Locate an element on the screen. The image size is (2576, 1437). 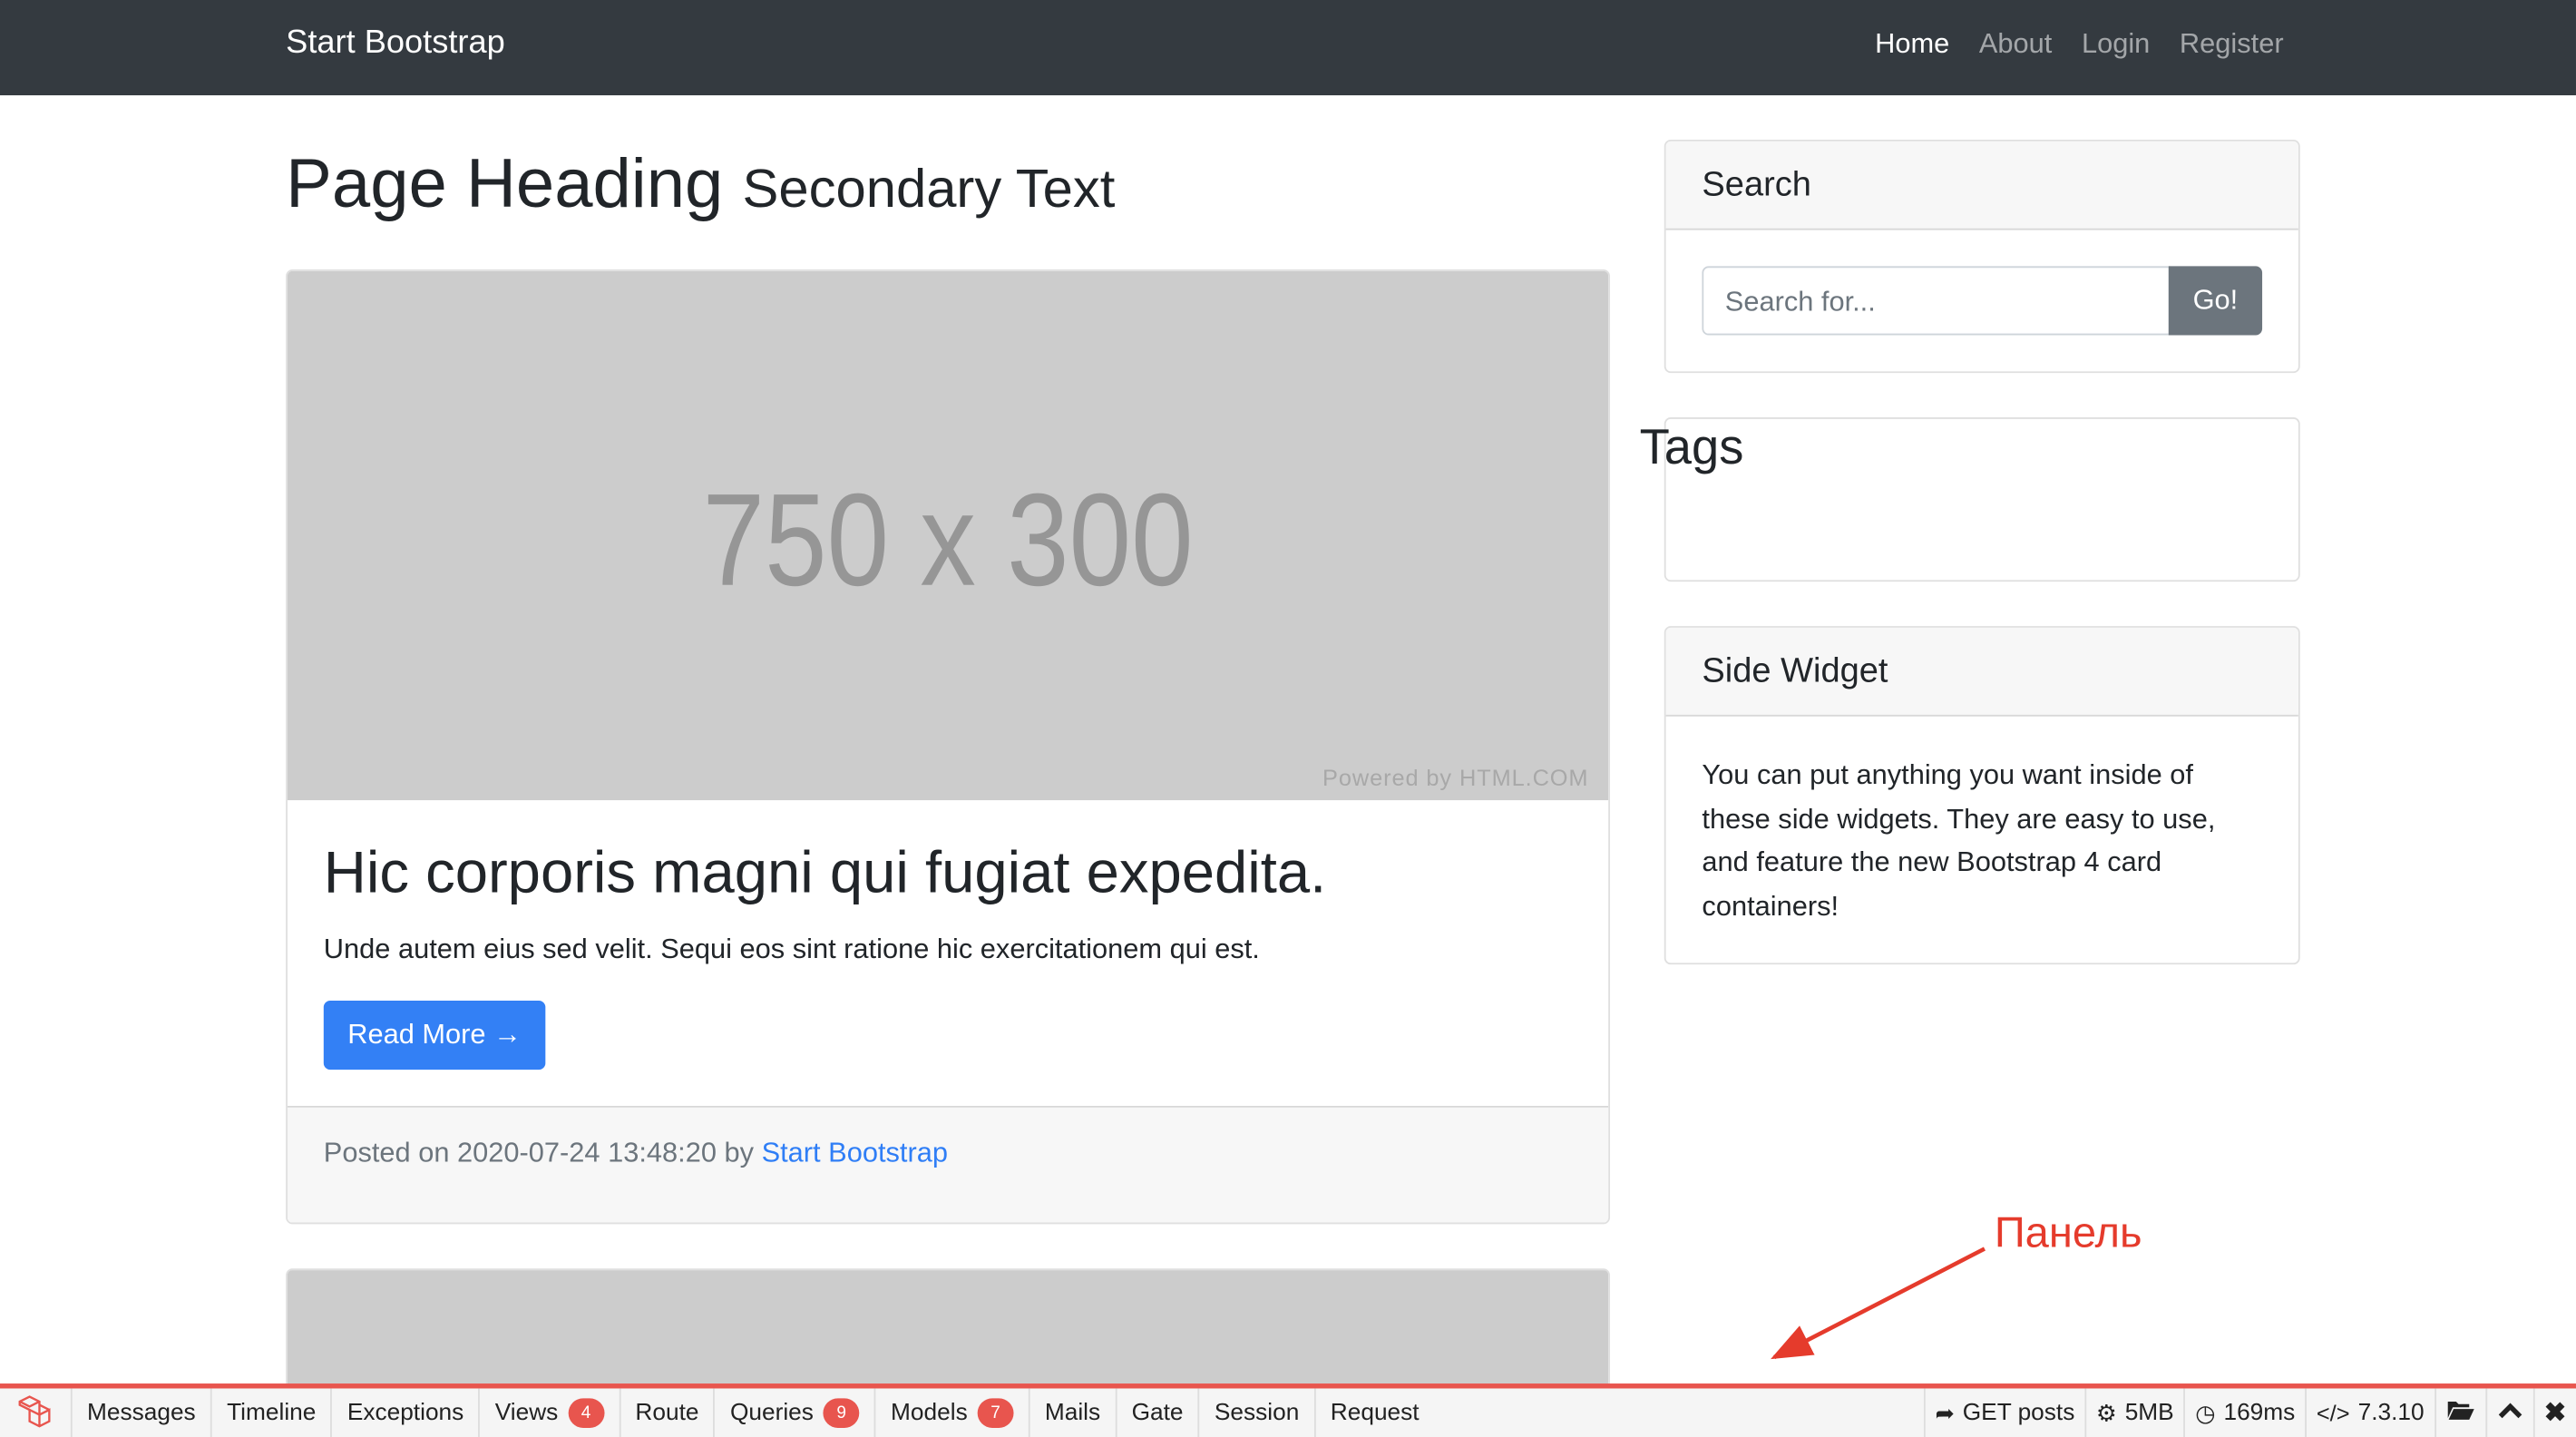
request-label: GET posts is located at coordinates (2018, 1413).